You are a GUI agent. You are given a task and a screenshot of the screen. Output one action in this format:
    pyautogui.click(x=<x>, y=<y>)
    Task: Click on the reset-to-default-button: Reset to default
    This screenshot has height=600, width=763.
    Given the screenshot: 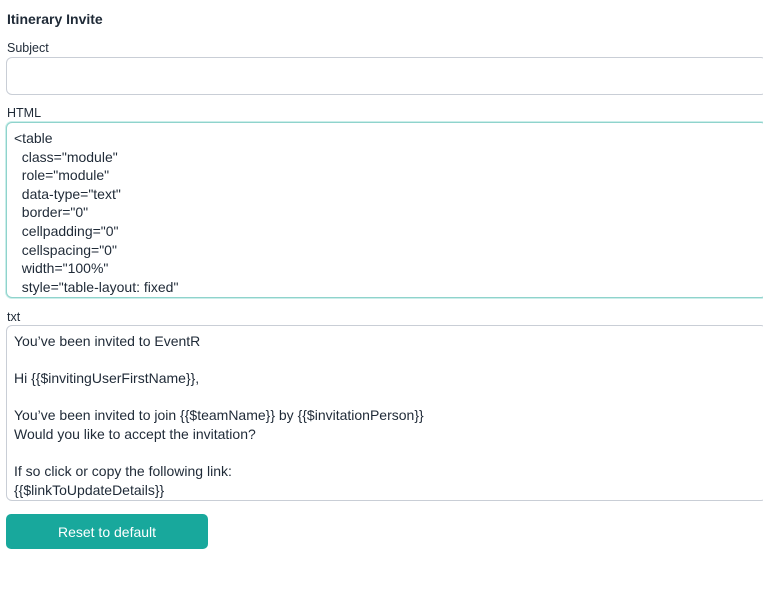 What is the action you would take?
    pyautogui.click(x=107, y=531)
    